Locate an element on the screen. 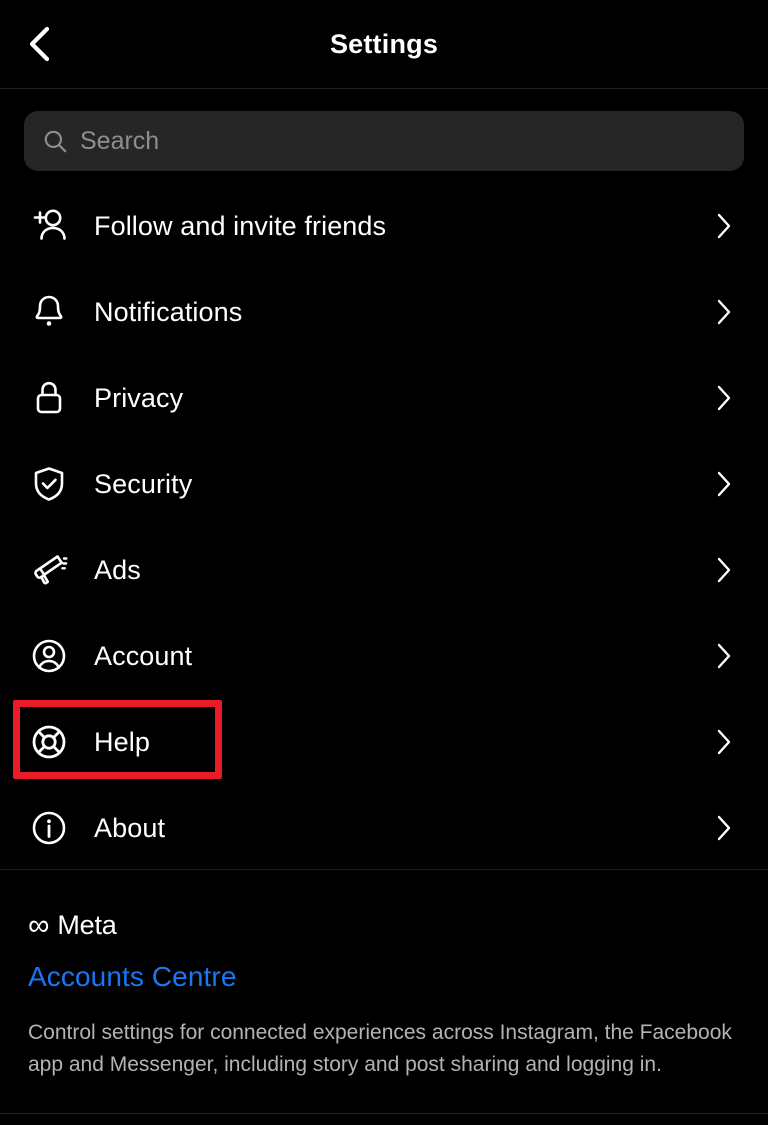 The height and width of the screenshot is (1125, 768). bell-icon is located at coordinates (49, 312).